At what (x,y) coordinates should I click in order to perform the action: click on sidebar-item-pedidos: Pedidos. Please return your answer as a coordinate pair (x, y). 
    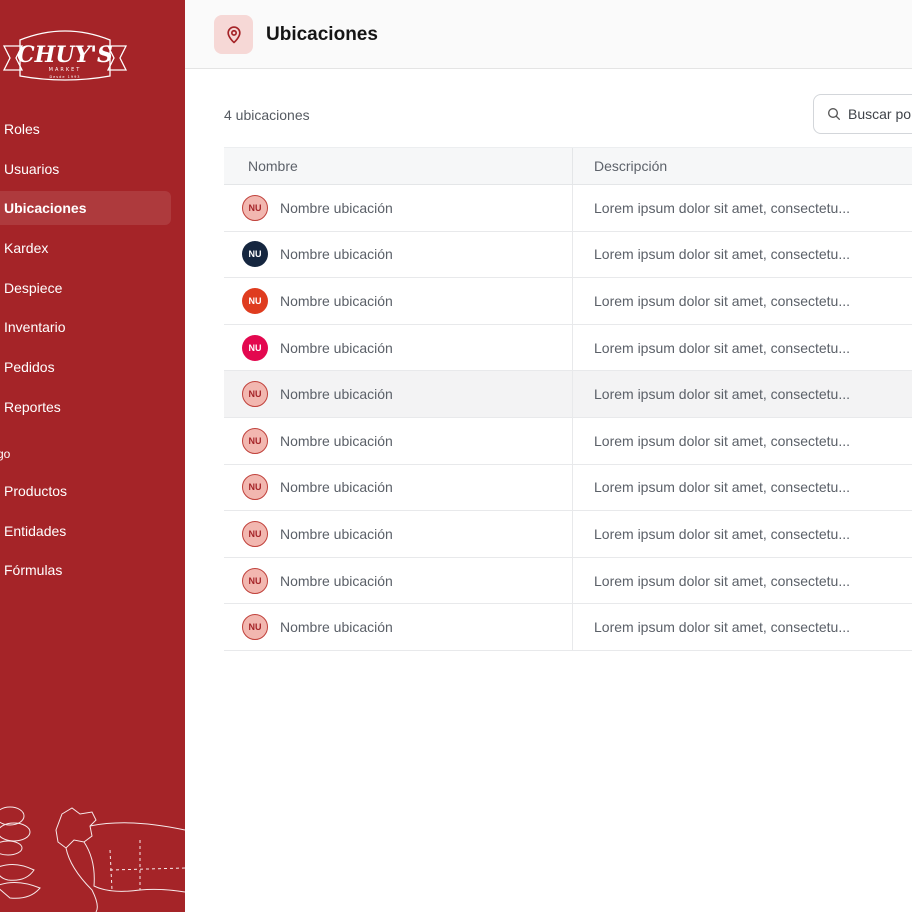
    Looking at the image, I should click on (85, 367).